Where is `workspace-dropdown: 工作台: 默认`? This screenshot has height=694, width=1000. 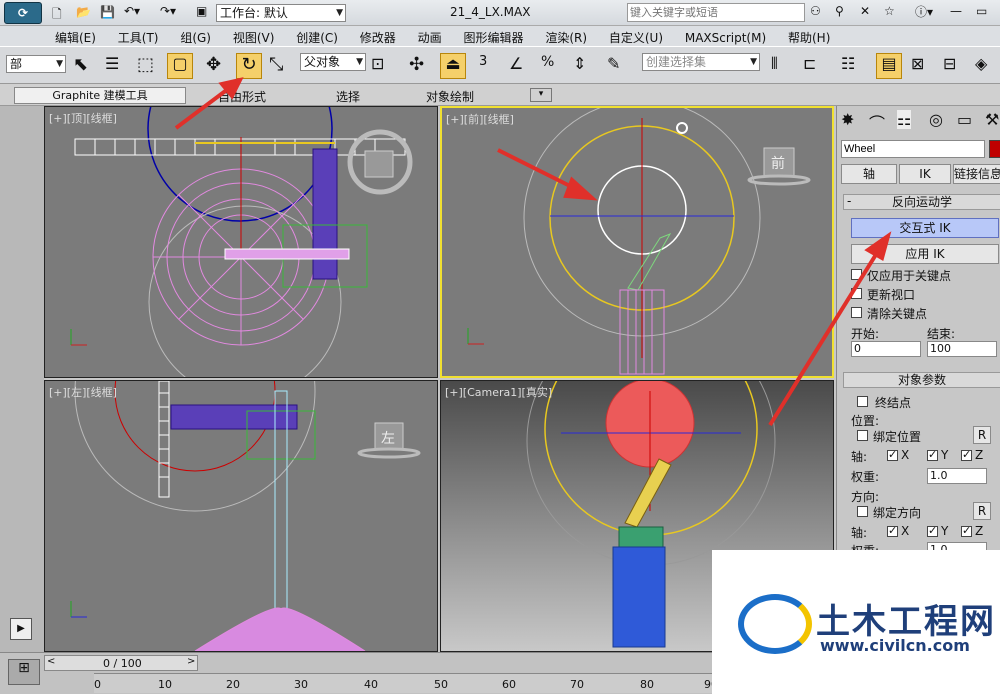 workspace-dropdown: 工作台: 默认 is located at coordinates (281, 13).